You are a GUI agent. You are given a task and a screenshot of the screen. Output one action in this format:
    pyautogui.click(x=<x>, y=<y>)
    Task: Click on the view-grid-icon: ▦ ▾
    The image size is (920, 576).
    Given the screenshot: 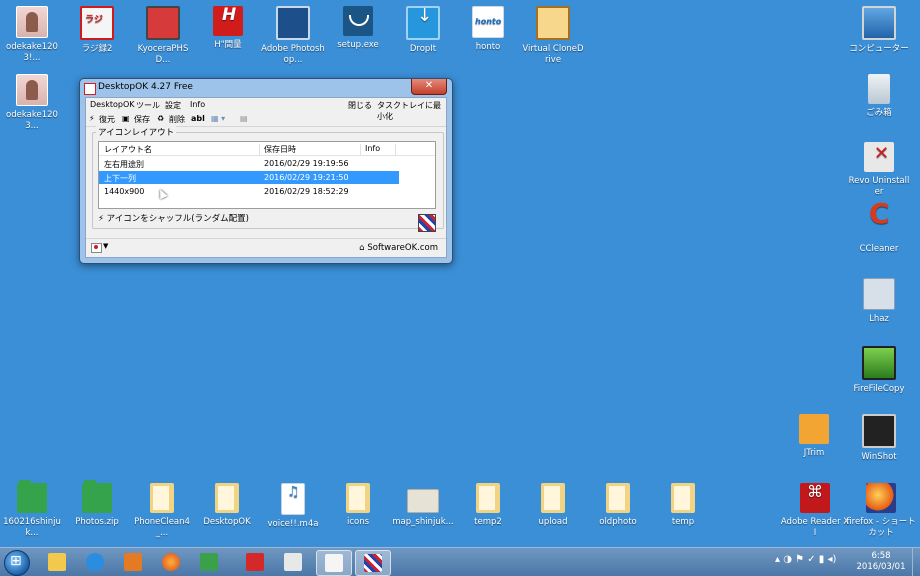 What is the action you would take?
    pyautogui.click(x=218, y=118)
    